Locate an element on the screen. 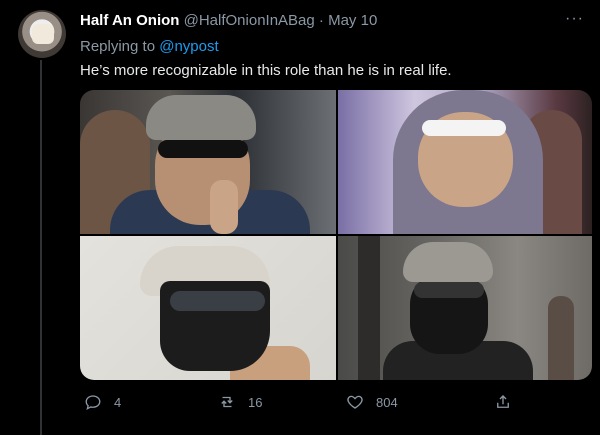 The width and height of the screenshot is (600, 435). retweet-button: 16 is located at coordinates (240, 402).